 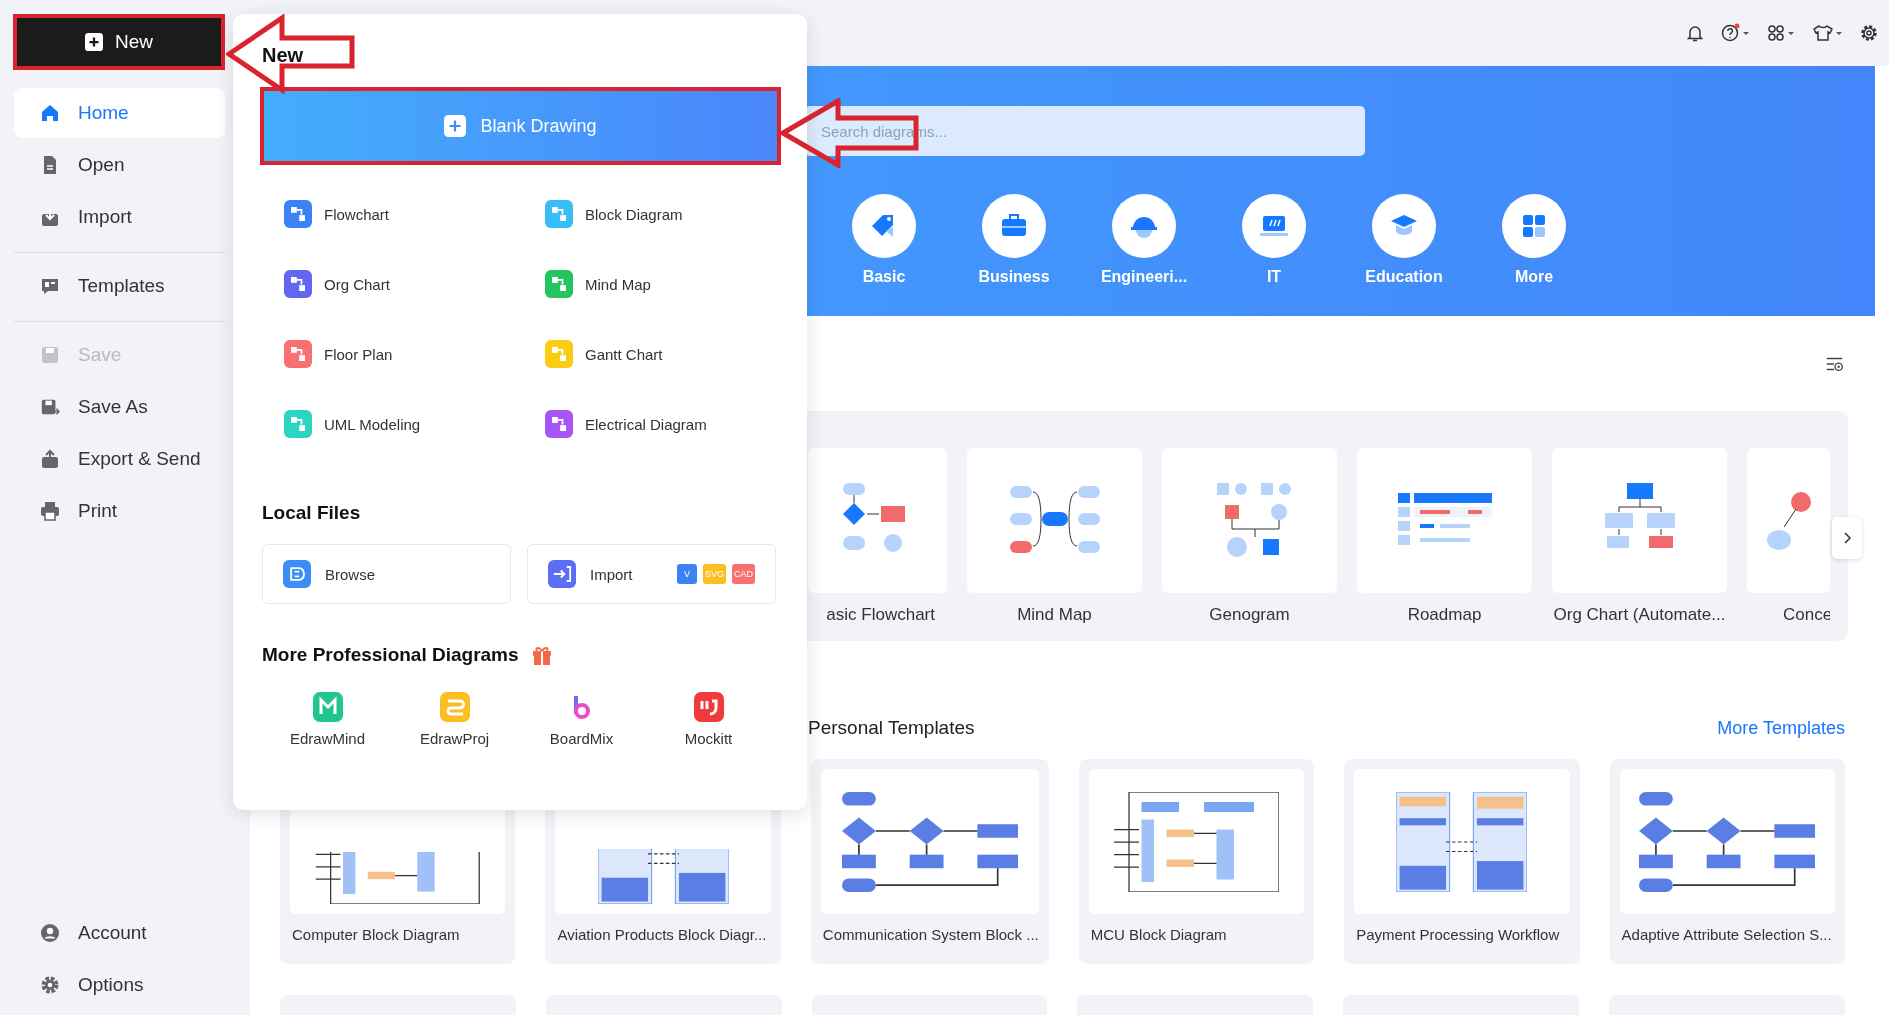 What do you see at coordinates (1782, 33) in the screenshot?
I see `apps-icon` at bounding box center [1782, 33].